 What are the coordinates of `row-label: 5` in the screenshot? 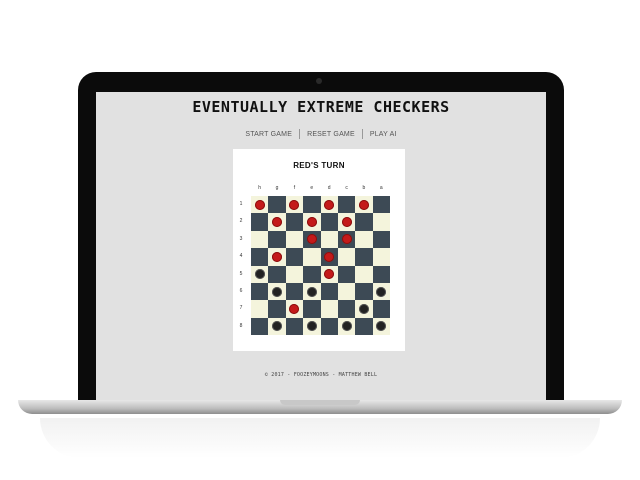 It's located at (241, 273).